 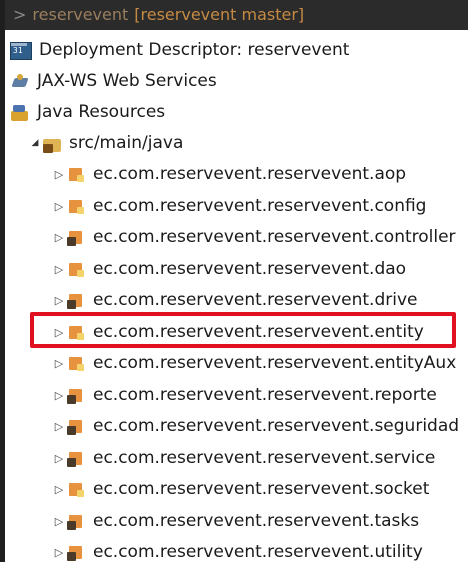 I want to click on tree-item-label: ec.com.reservevent.reservevent.entity, so click(x=258, y=332).